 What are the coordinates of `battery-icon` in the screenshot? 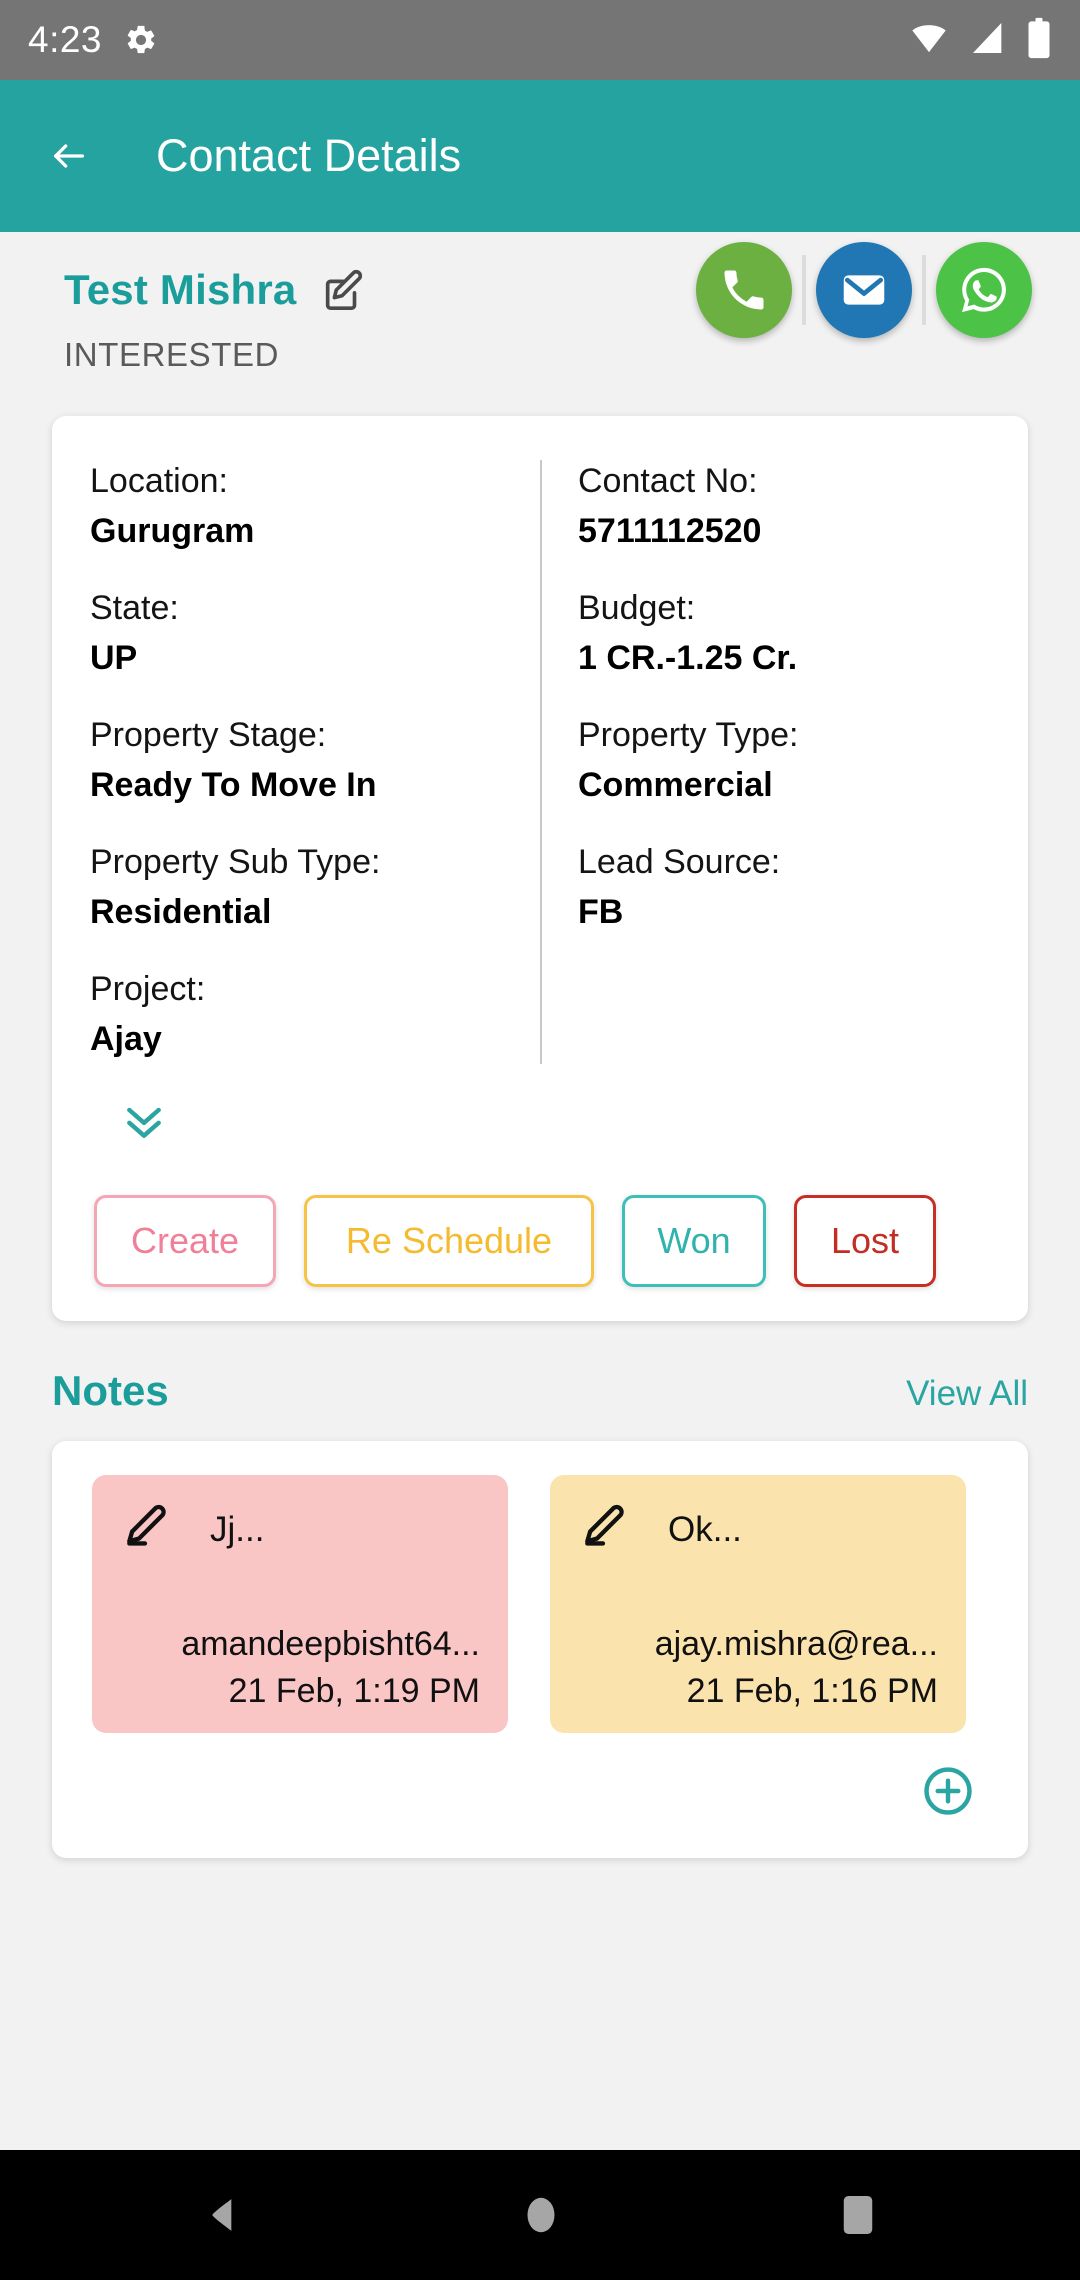 It's located at (1039, 40).